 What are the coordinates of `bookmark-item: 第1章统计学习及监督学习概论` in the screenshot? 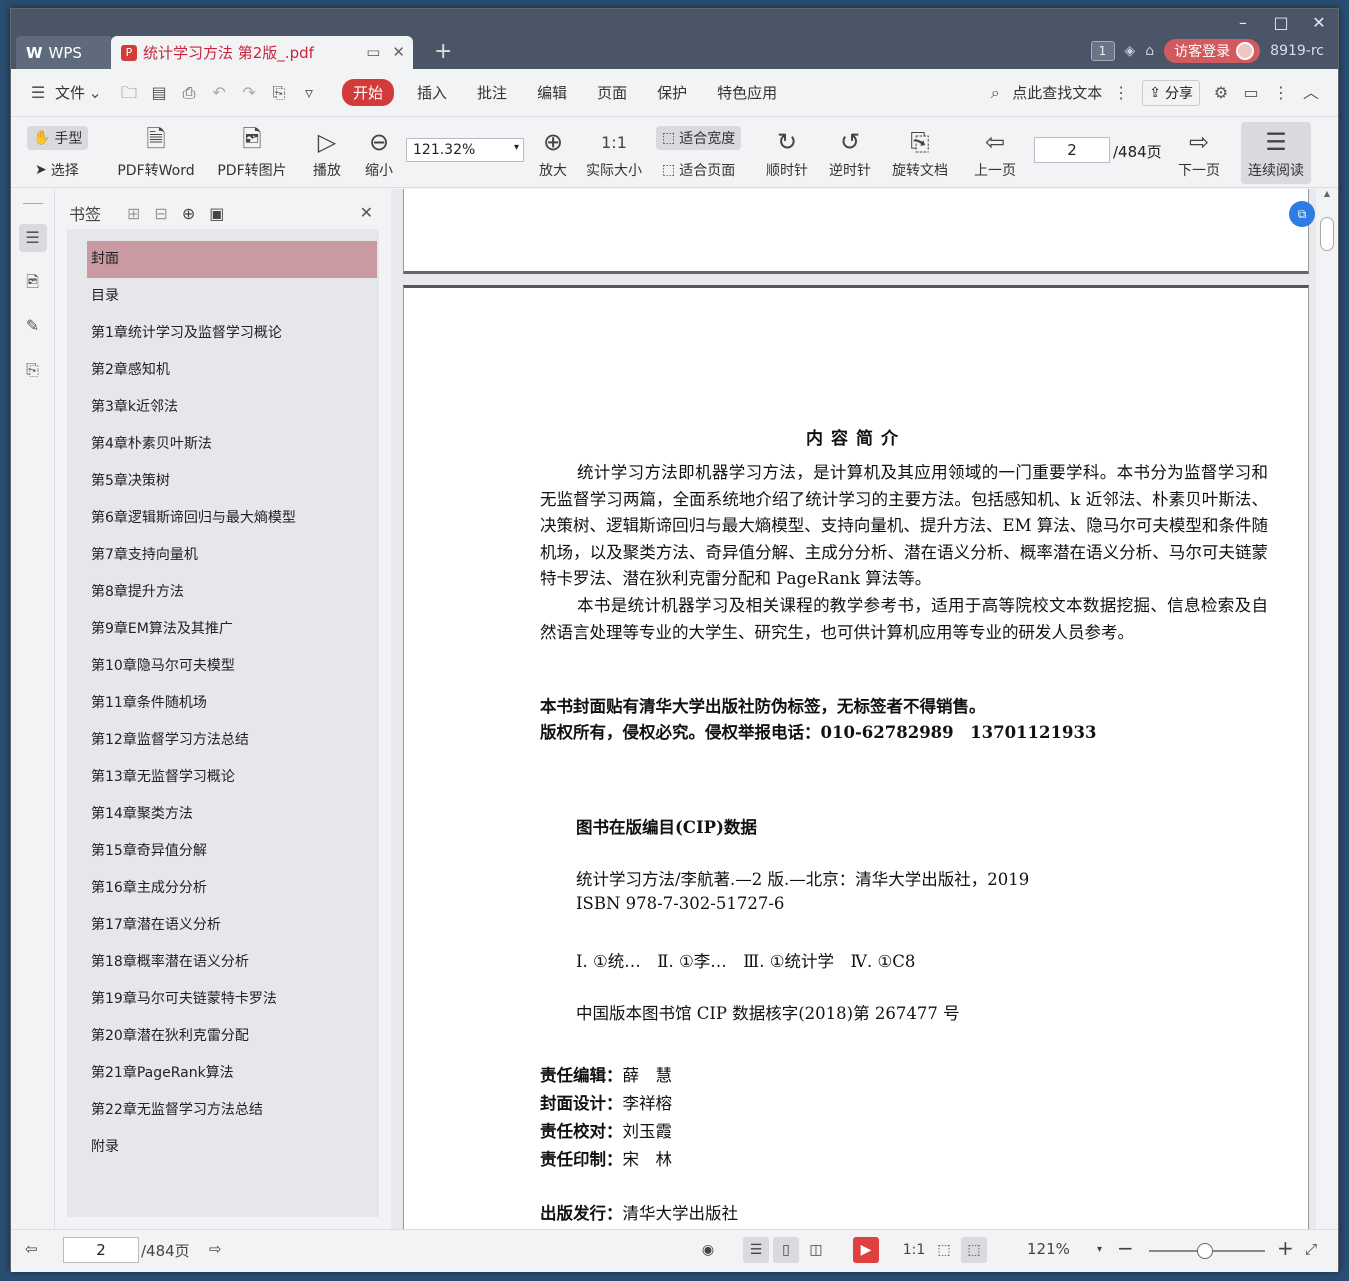 It's located at (232, 333).